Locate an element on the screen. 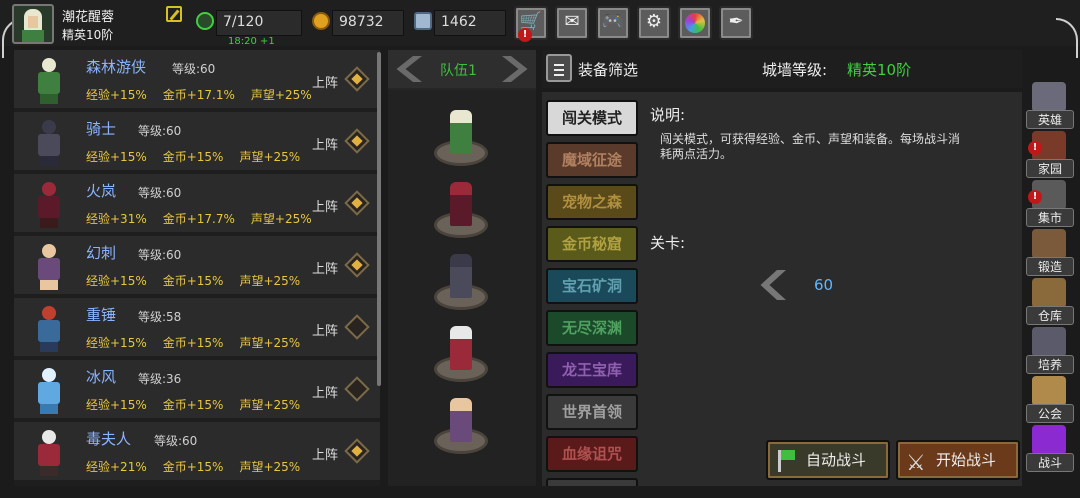  sidebar-label: 战斗 is located at coordinates (1050, 462).